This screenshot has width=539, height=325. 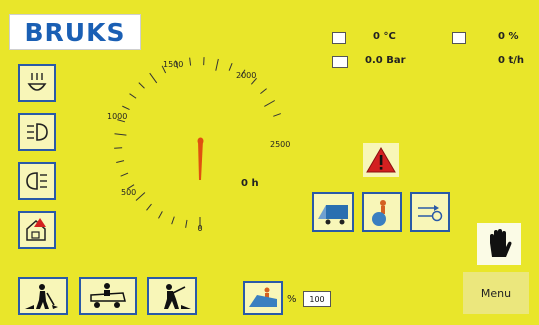 I want to click on rear-light-icon, so click(x=36, y=181).